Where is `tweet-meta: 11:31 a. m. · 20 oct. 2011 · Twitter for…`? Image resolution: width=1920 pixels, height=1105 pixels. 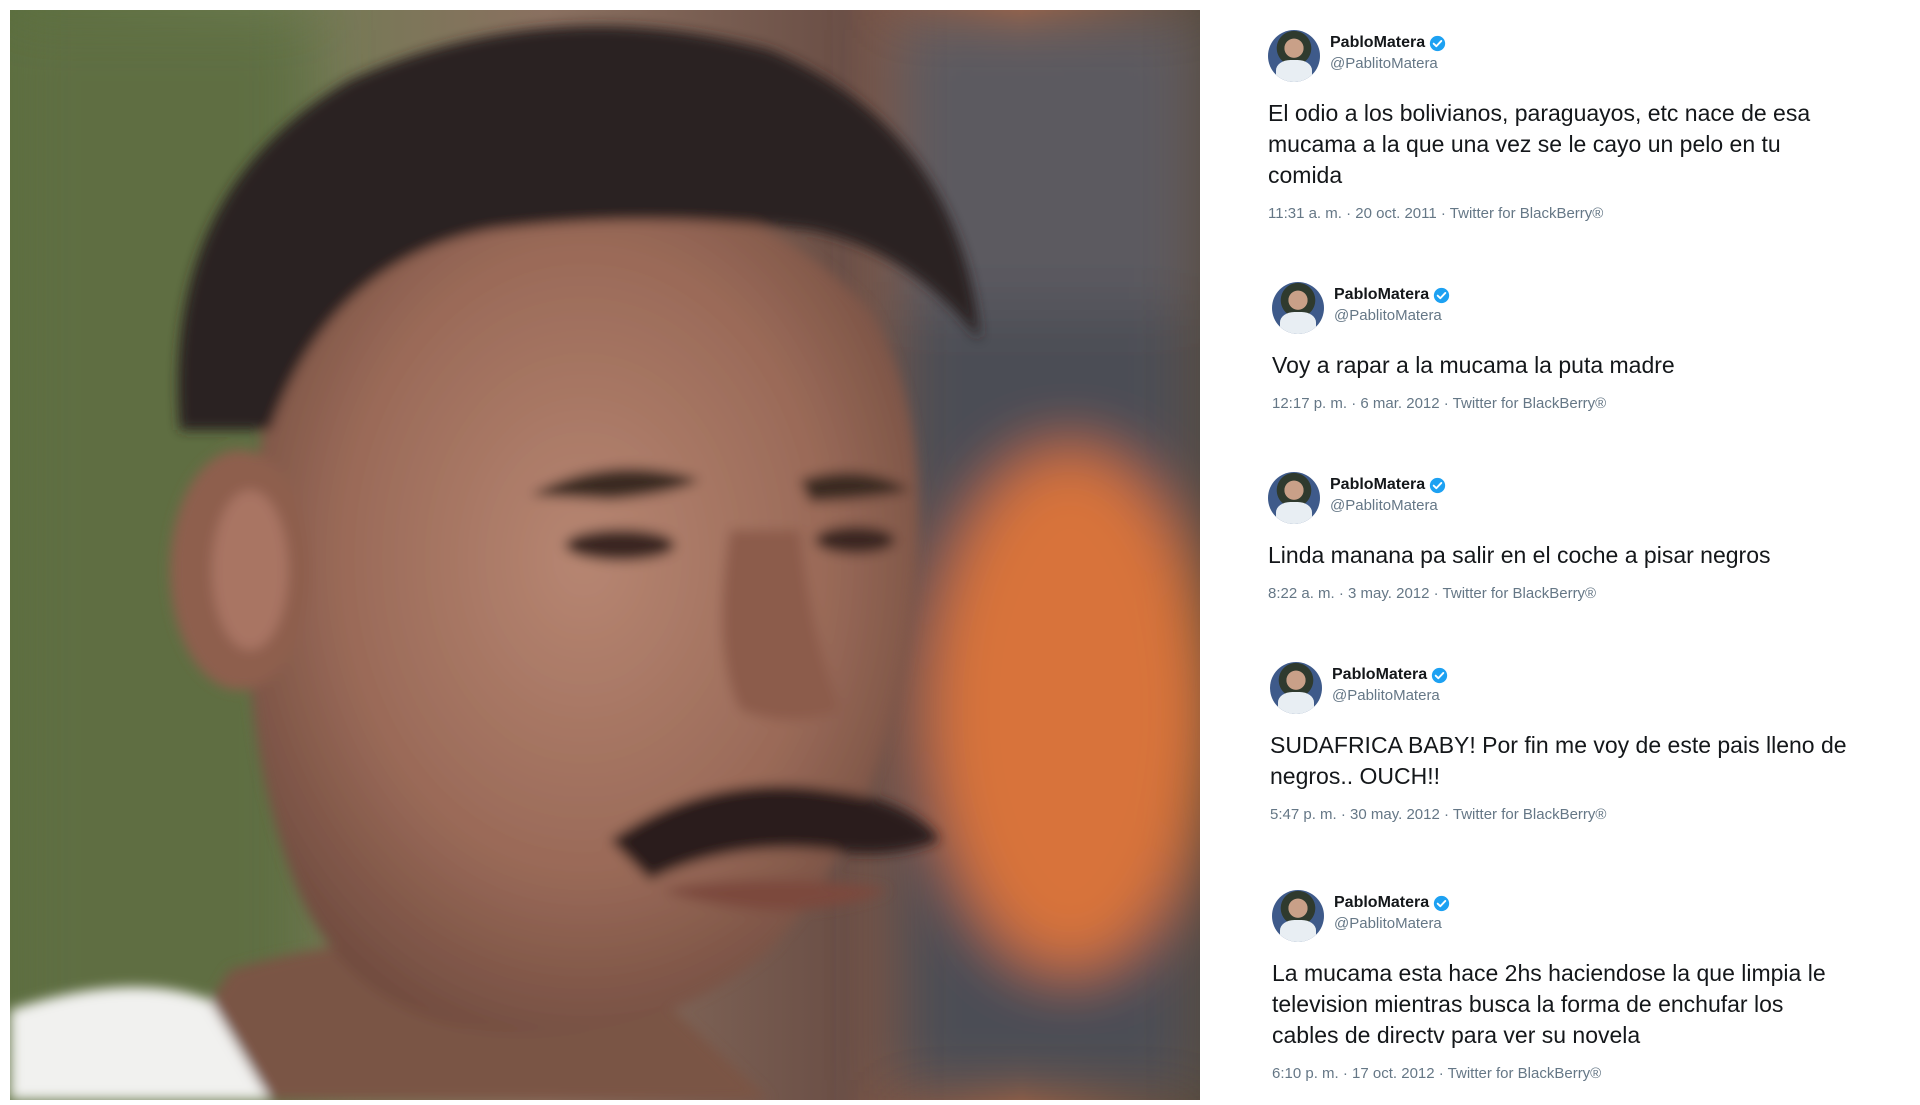 tweet-meta: 11:31 a. m. · 20 oct. 2011 · Twitter for… is located at coordinates (1588, 213).